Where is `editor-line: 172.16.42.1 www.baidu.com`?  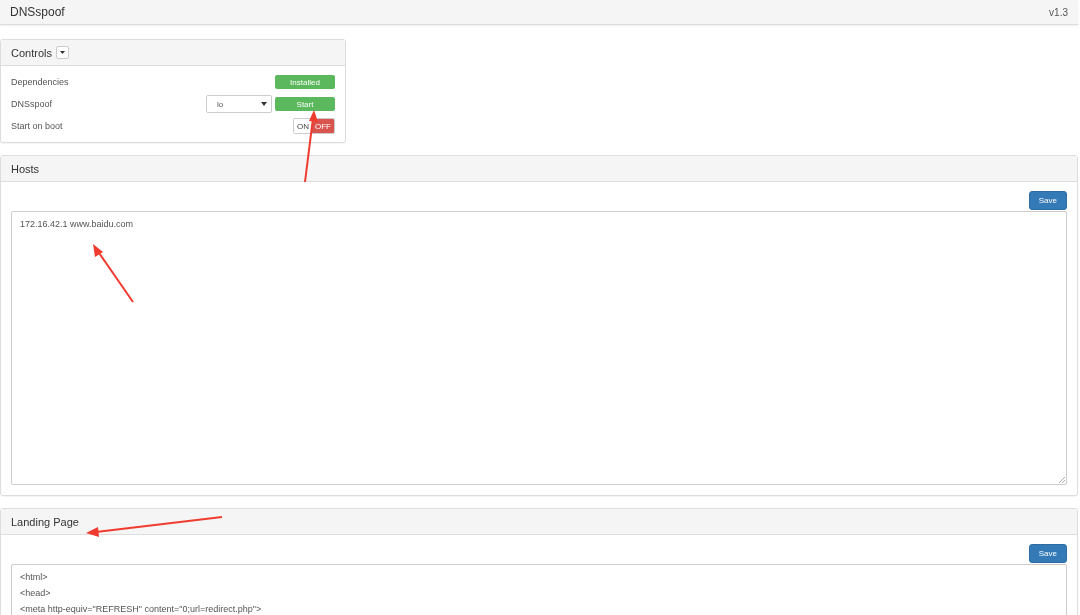
editor-line: 172.16.42.1 www.baidu.com is located at coordinates (77, 224).